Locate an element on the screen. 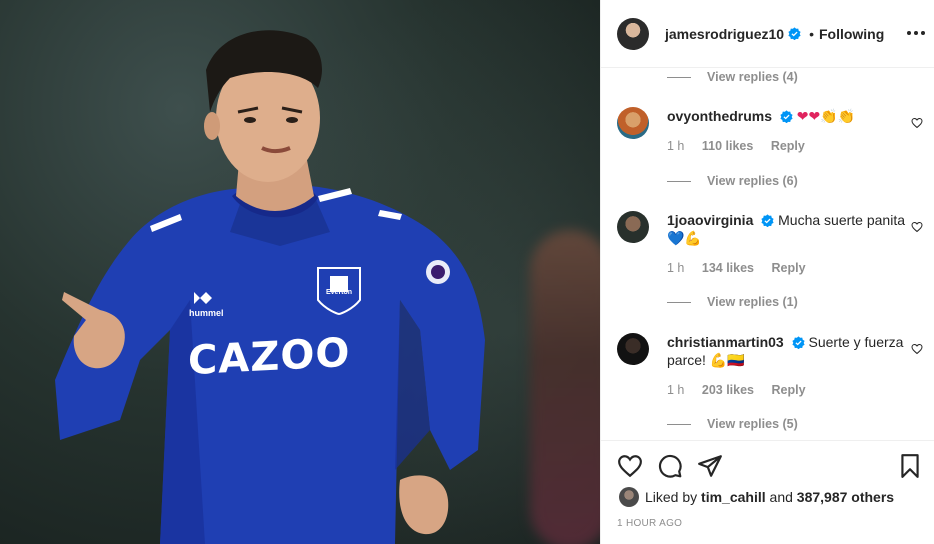 Image resolution: width=934 pixels, height=544 pixels. view-replies-label: View replies (6) is located at coordinates (752, 181).